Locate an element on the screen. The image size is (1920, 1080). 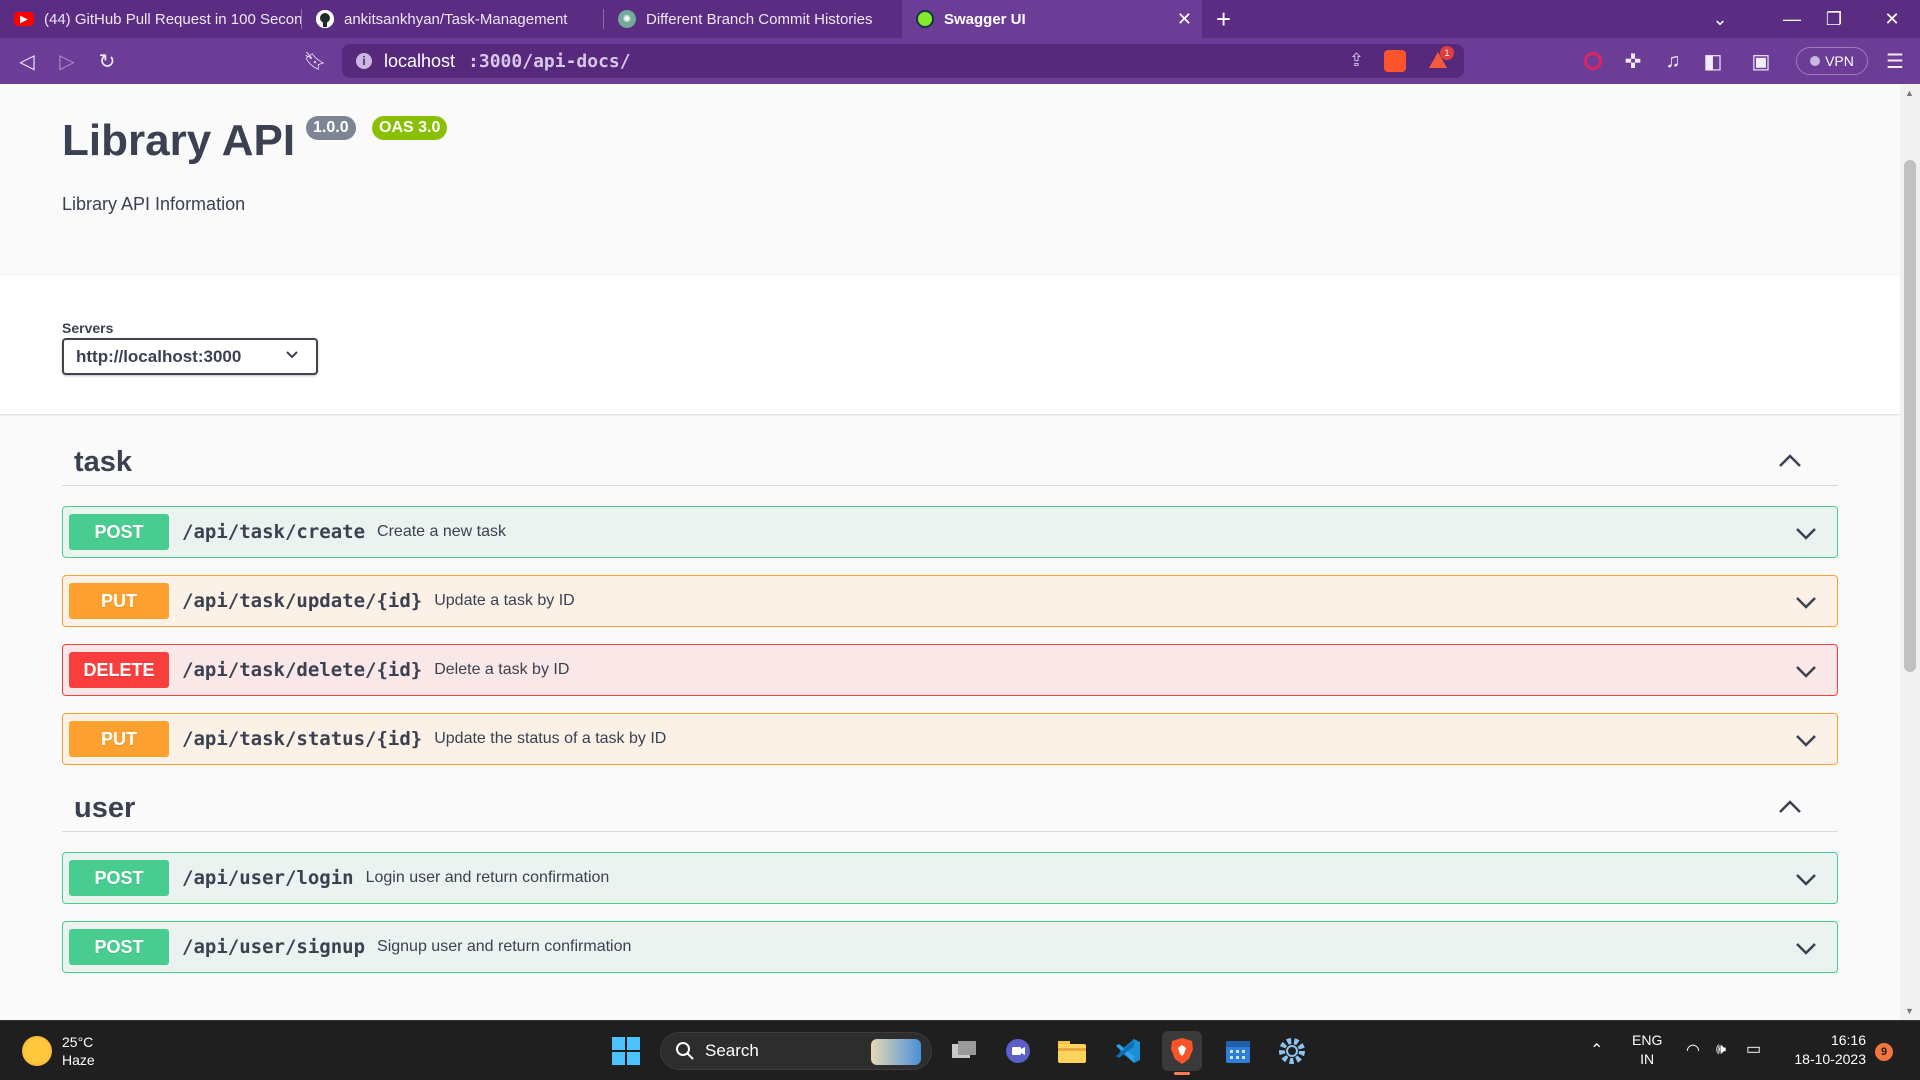
teams-chat-icon is located at coordinates (1018, 1051).